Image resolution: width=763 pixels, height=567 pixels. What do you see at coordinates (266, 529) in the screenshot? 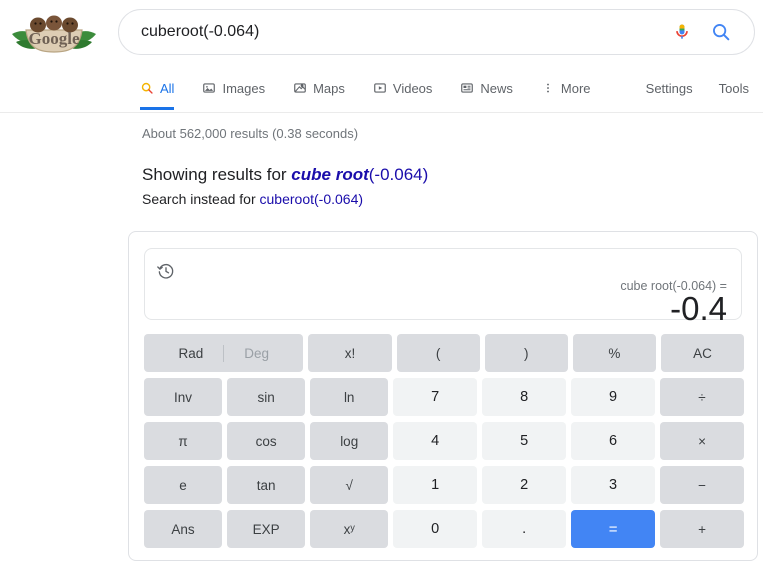
I see `key-exp: EXP` at bounding box center [266, 529].